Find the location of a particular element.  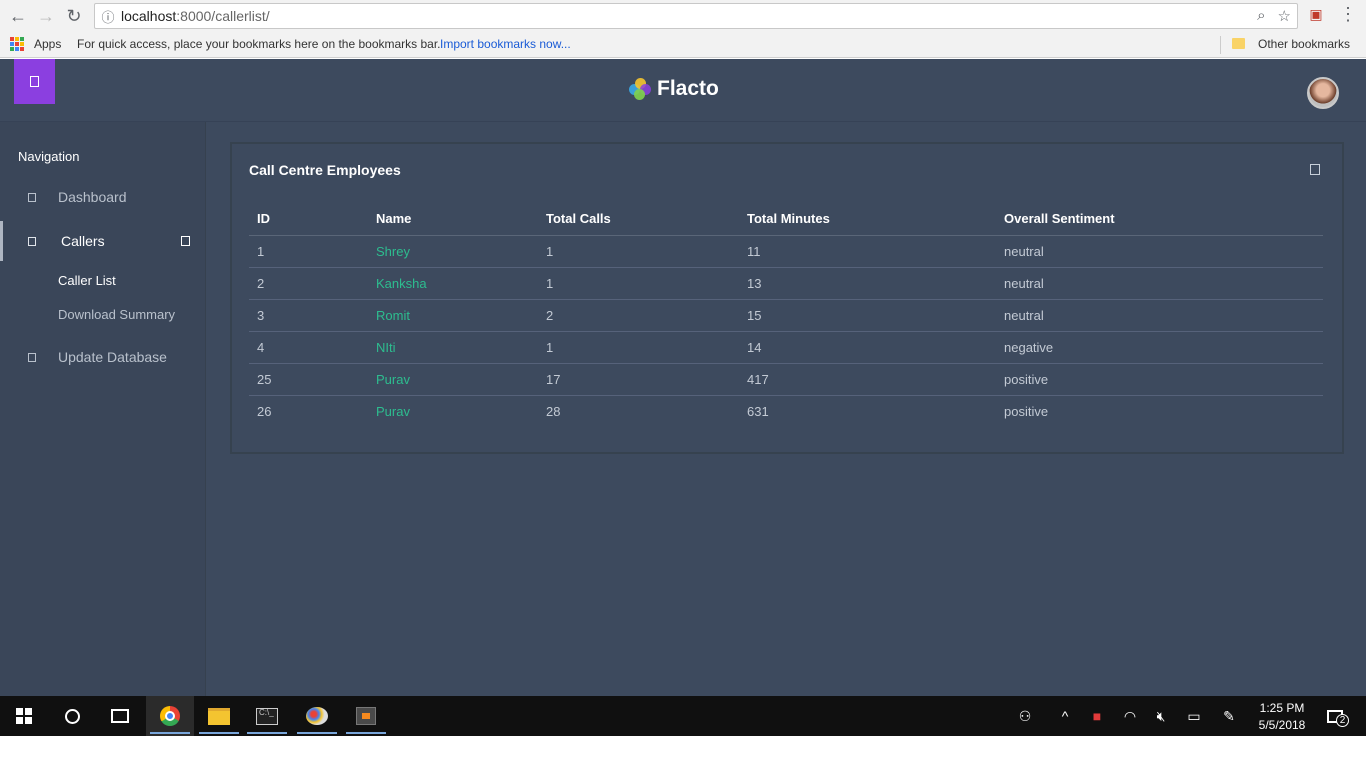

expand-icon is located at coordinates (185, 241).